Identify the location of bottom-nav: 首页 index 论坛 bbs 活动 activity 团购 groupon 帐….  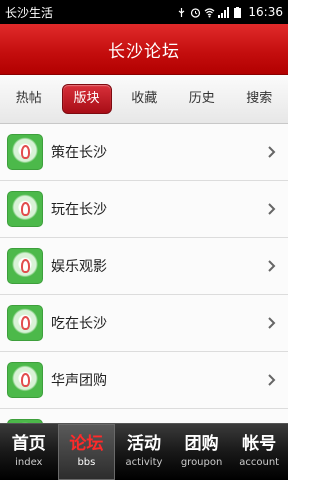
(144, 451).